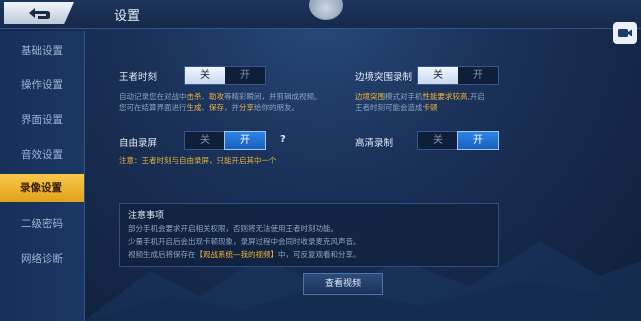 This screenshot has width=641, height=321. Describe the element at coordinates (198, 160) in the screenshot. I see `free-record-warning: 注意：王者时刻与自由录屏，只能开启其中一个` at that location.